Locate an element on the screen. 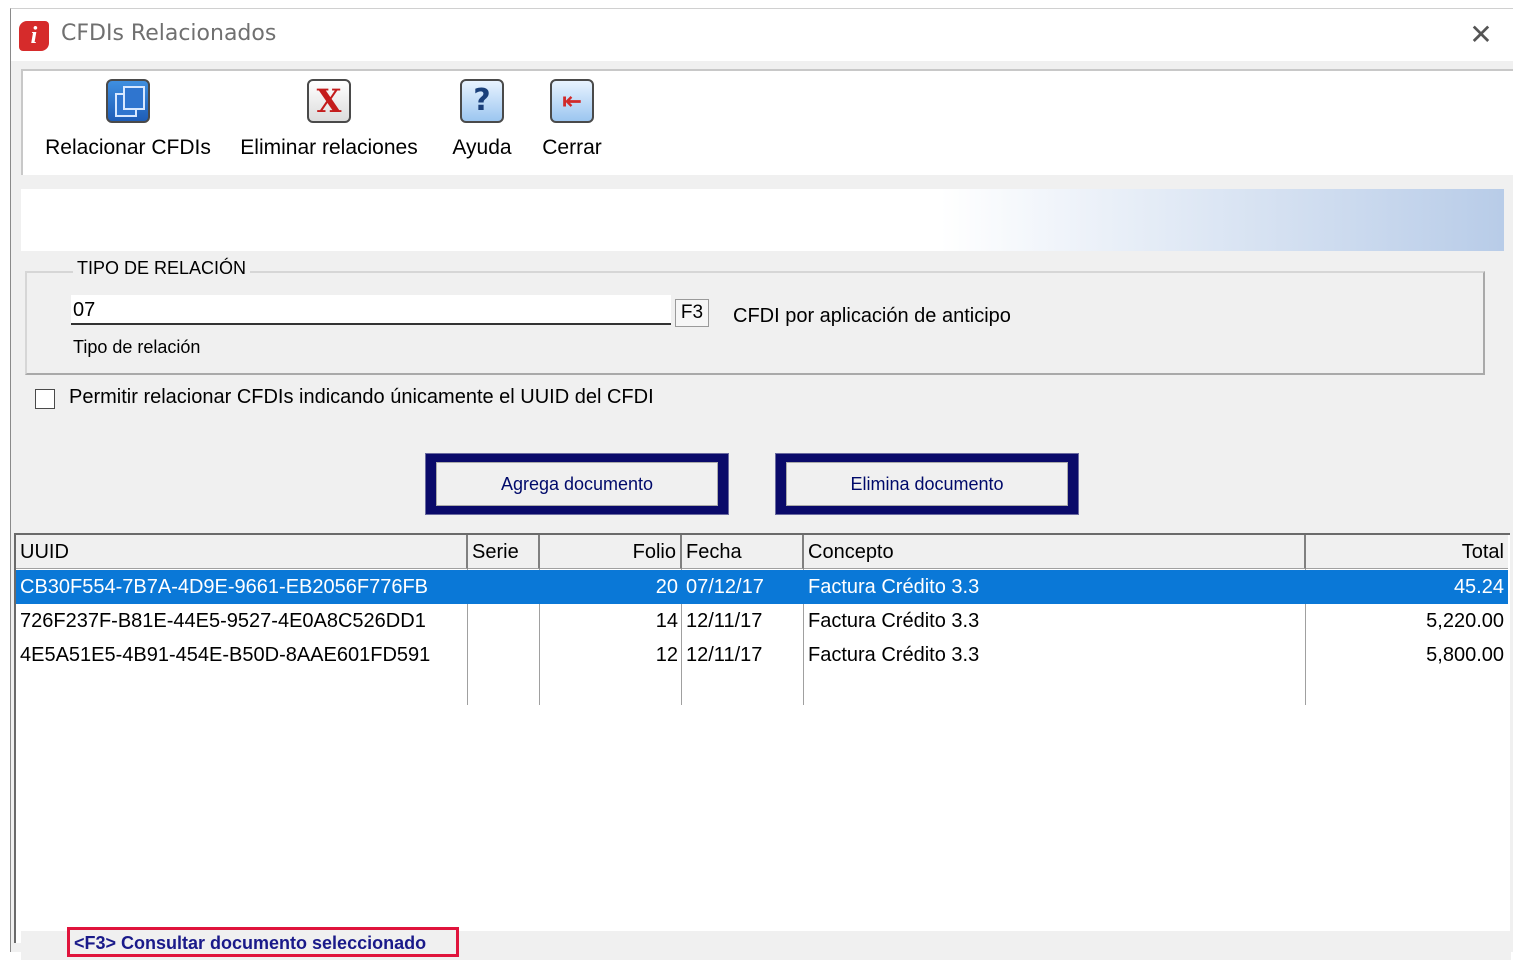  cell-uuid: CB30F554-7B7A-4D9E-9661-EB2056F776FB is located at coordinates (224, 587).